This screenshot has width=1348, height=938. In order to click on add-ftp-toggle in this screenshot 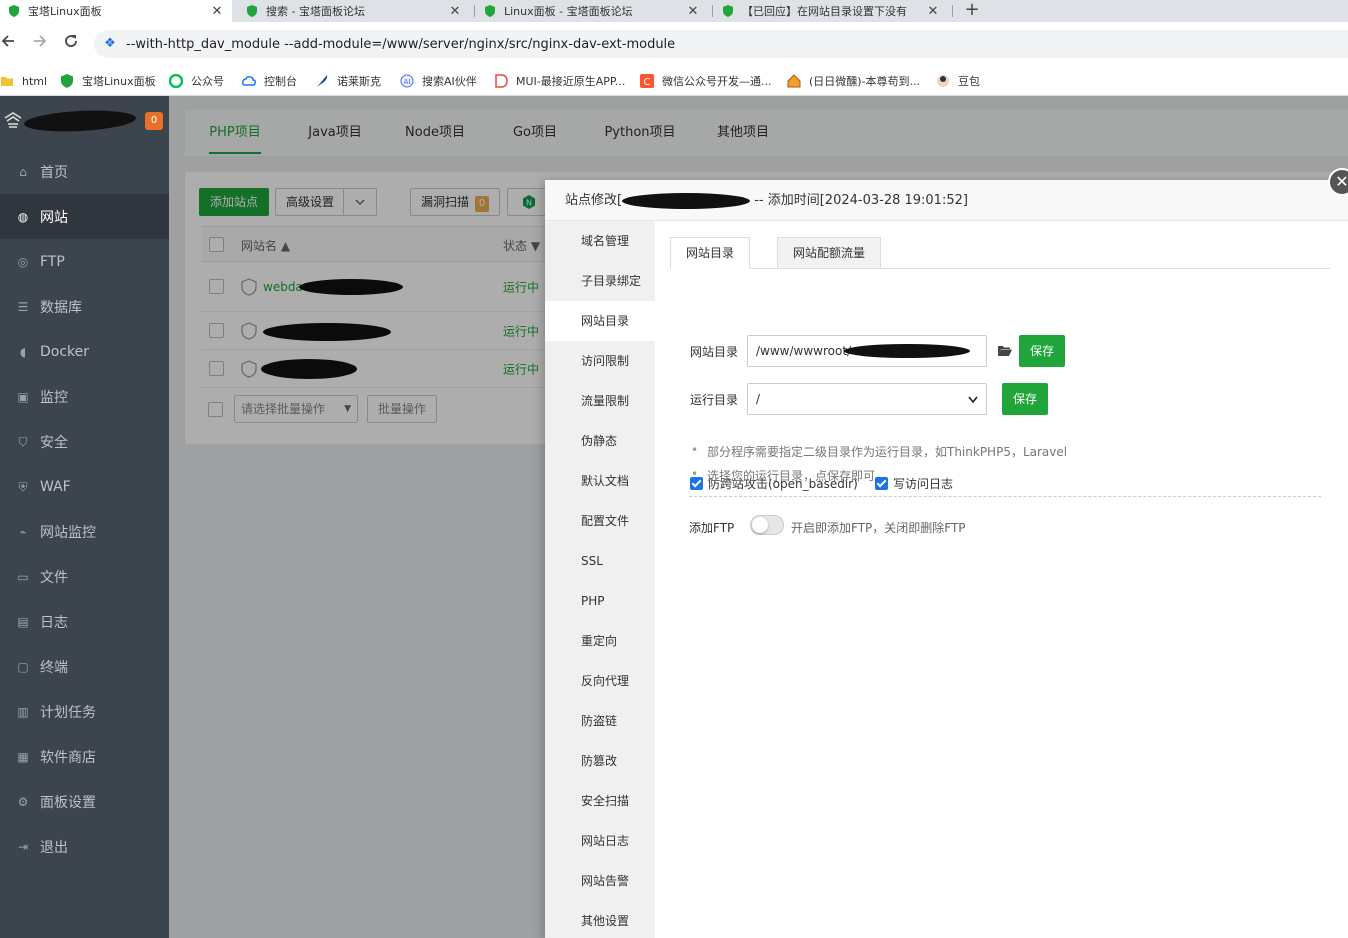, I will do `click(767, 525)`.